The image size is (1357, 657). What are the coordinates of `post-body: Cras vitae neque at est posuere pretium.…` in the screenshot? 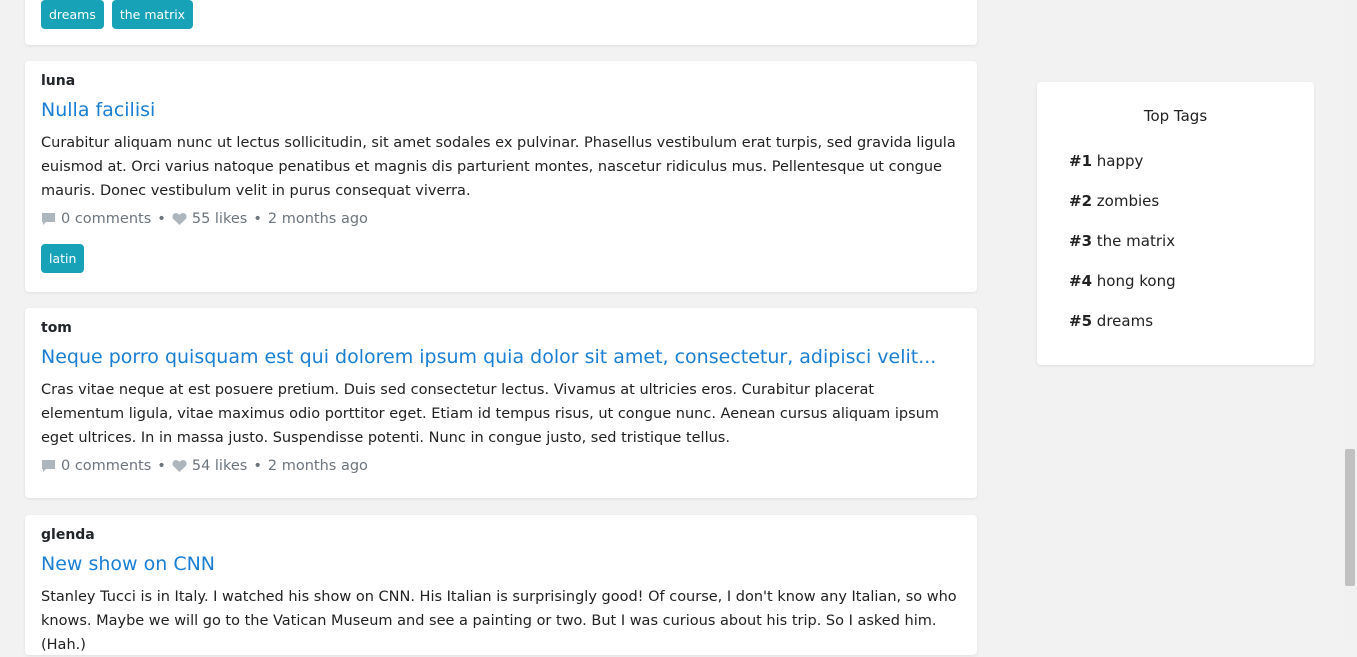 It's located at (490, 414).